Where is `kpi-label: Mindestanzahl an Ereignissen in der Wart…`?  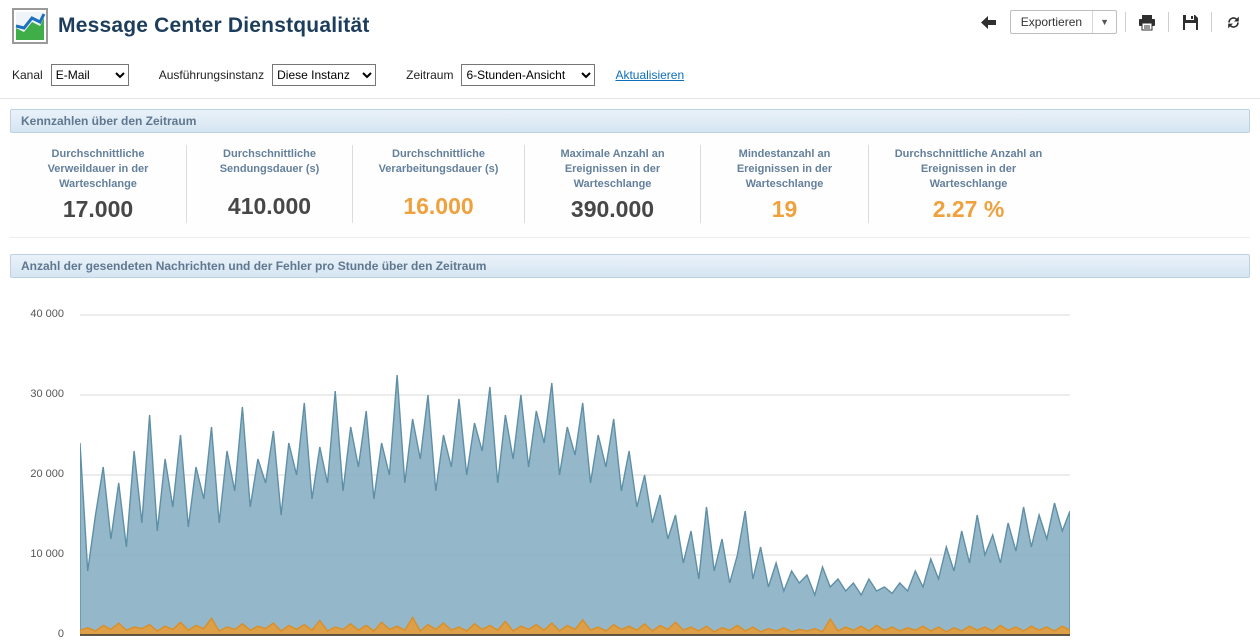 kpi-label: Mindestanzahl an Ereignissen in der Wart… is located at coordinates (784, 169).